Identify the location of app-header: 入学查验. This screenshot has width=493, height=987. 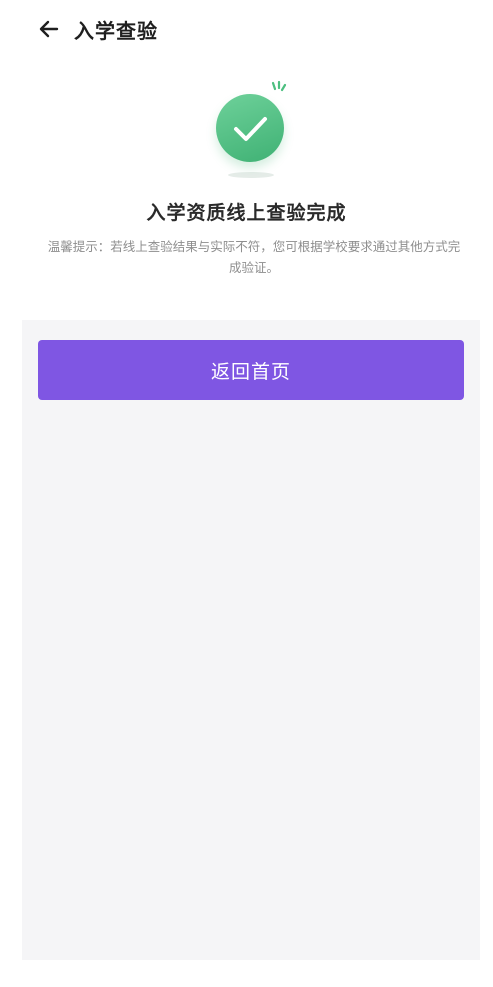
(246, 29).